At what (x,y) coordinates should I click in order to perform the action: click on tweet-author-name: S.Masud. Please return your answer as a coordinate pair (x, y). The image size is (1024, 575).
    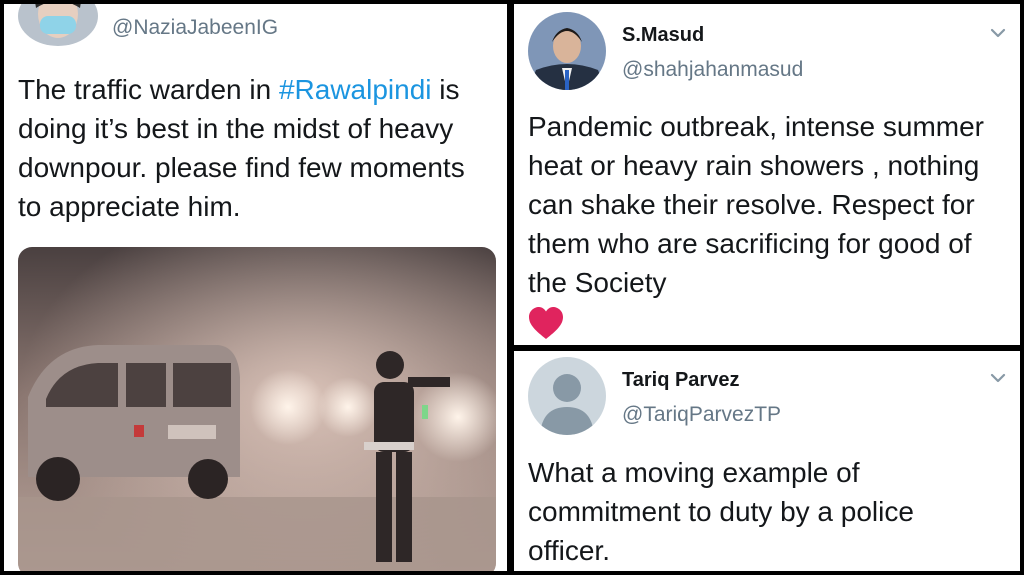
    Looking at the image, I should click on (663, 35).